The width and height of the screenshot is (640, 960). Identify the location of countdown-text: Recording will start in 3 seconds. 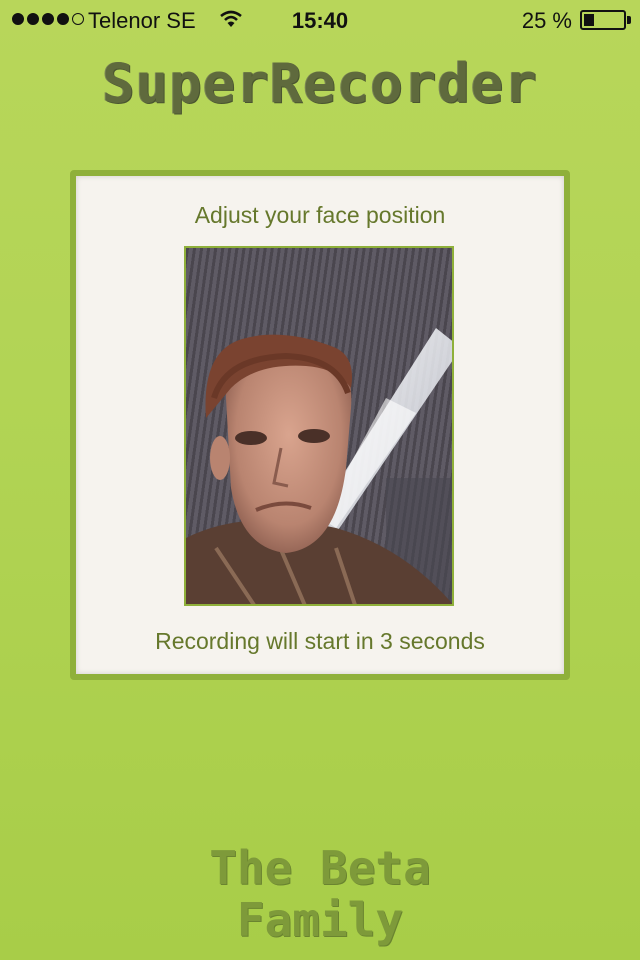
(320, 641).